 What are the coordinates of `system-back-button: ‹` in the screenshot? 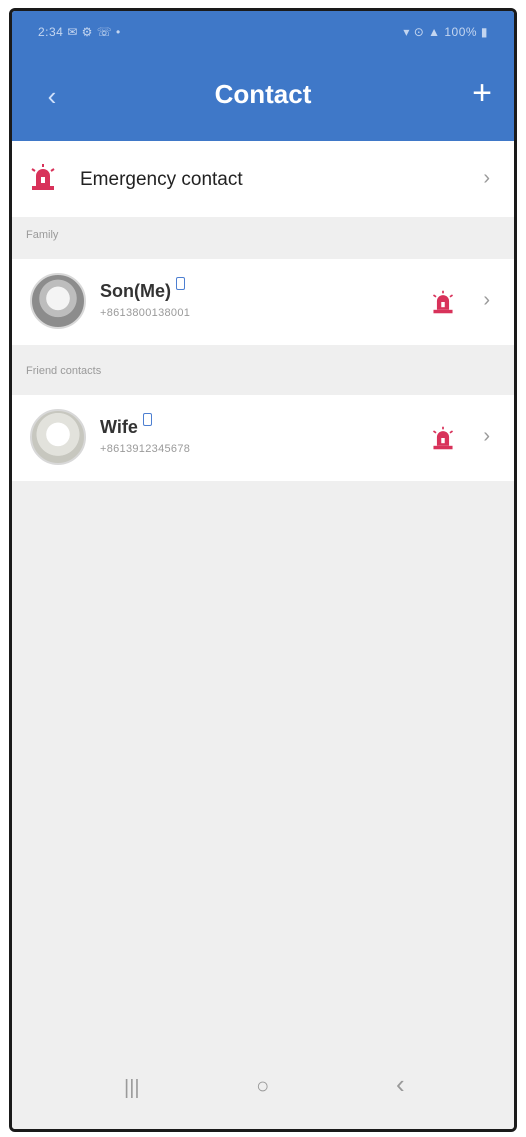 It's located at (400, 1084).